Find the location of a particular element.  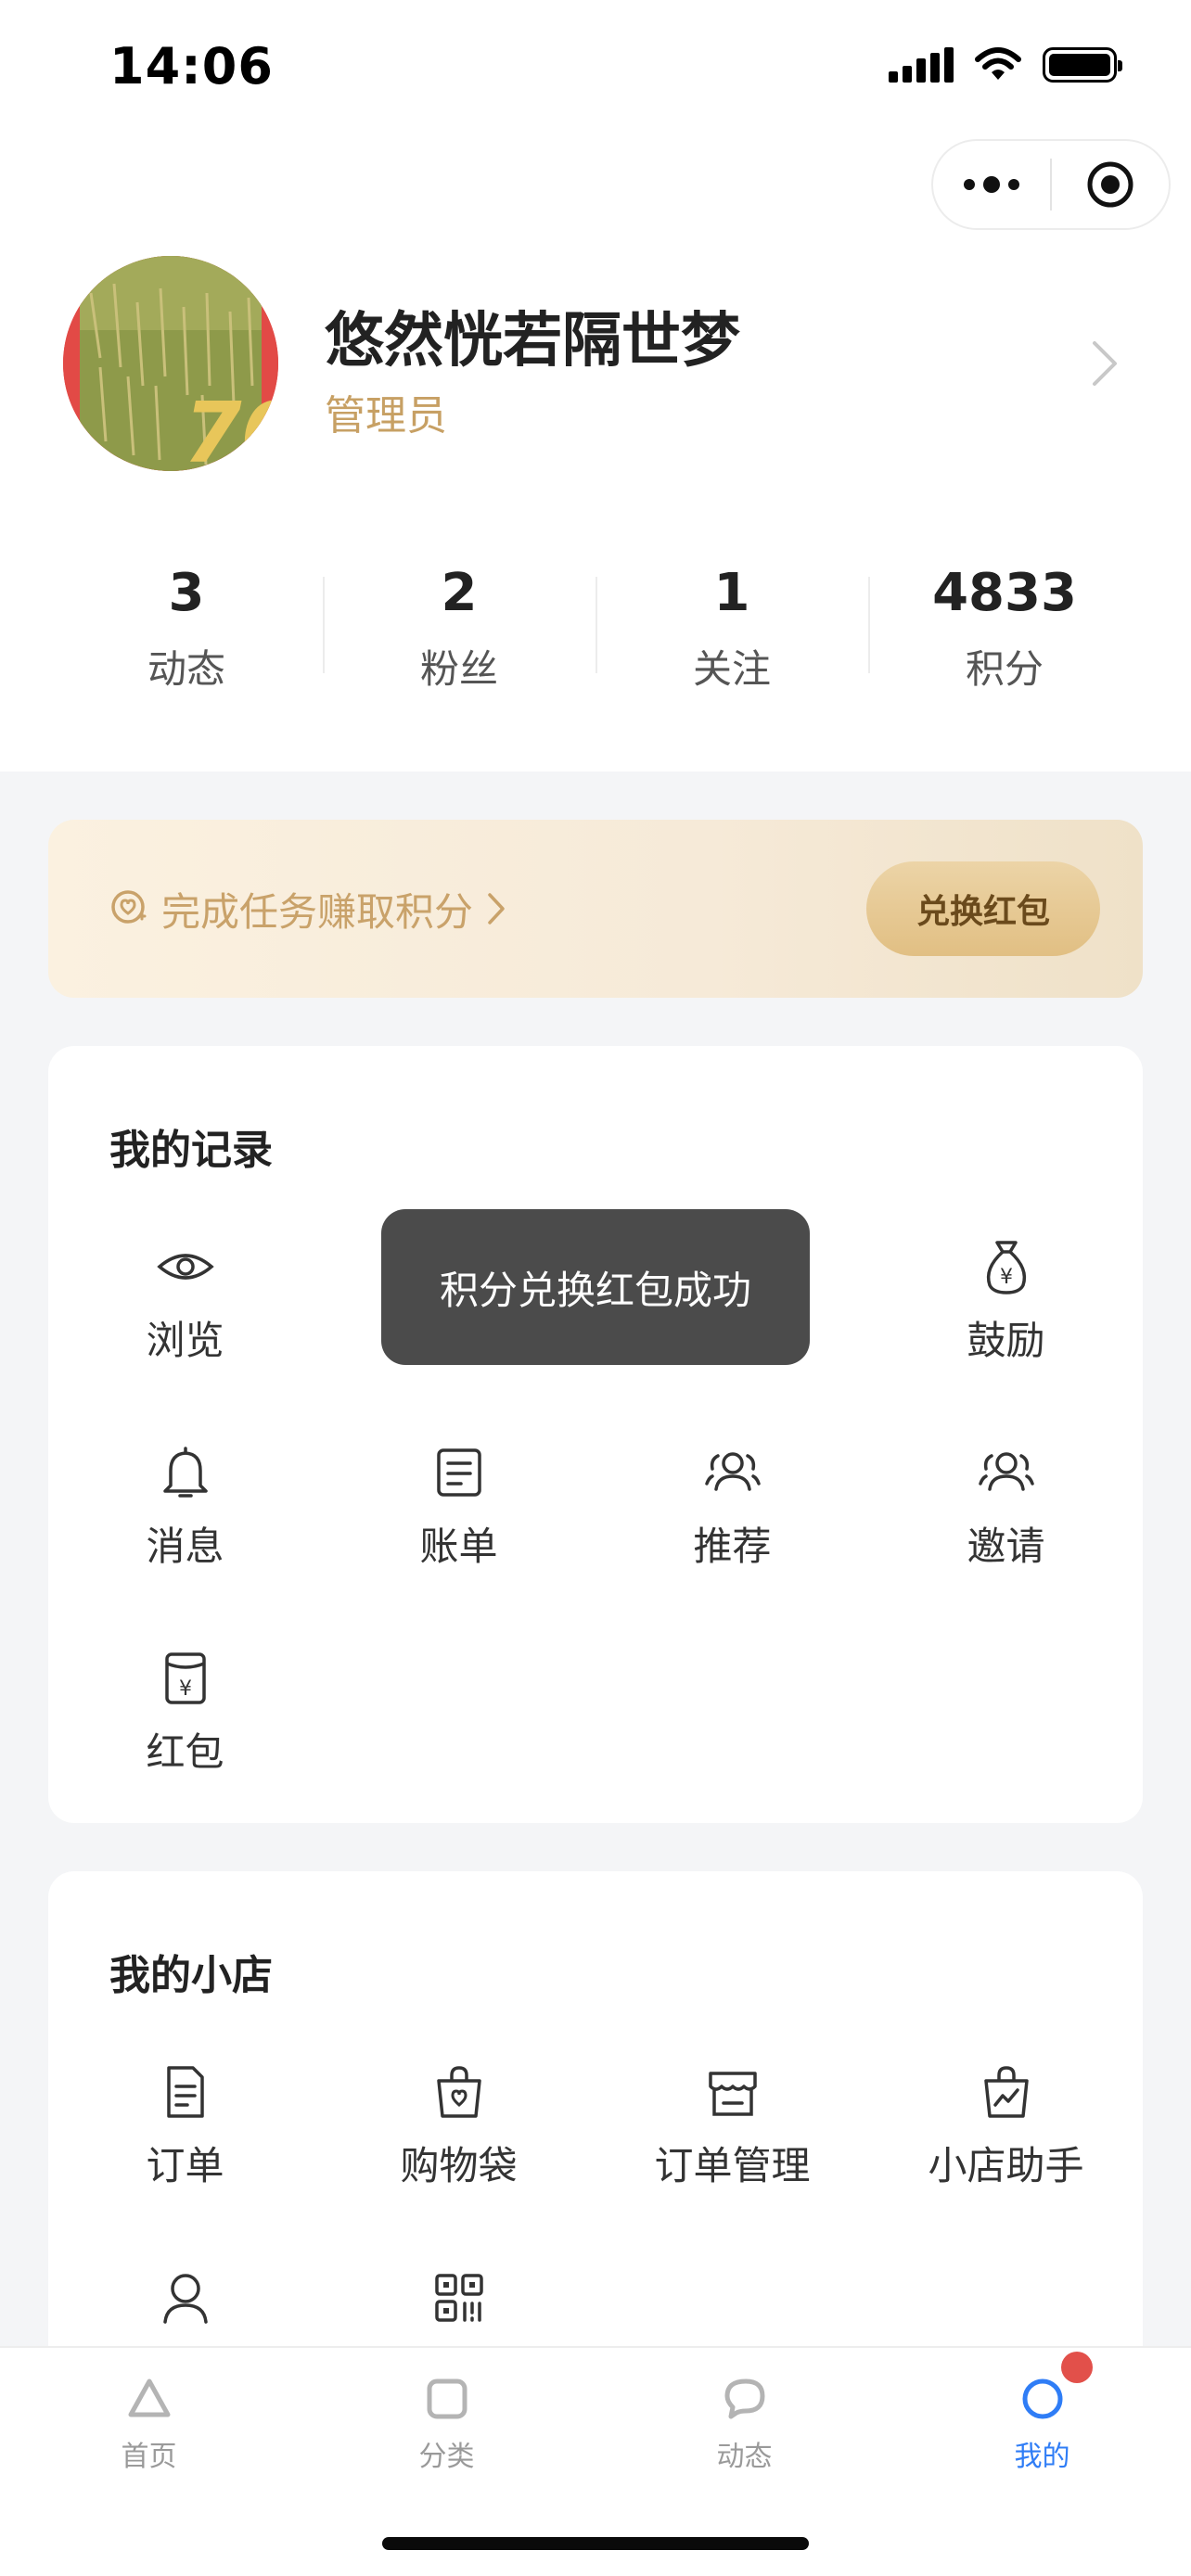

shop-item-order-management: 订单管理 is located at coordinates (732, 2130).